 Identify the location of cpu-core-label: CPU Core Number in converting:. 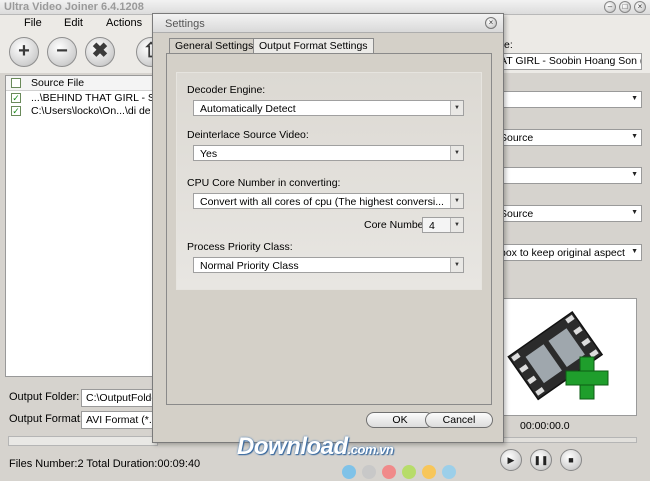
(264, 183).